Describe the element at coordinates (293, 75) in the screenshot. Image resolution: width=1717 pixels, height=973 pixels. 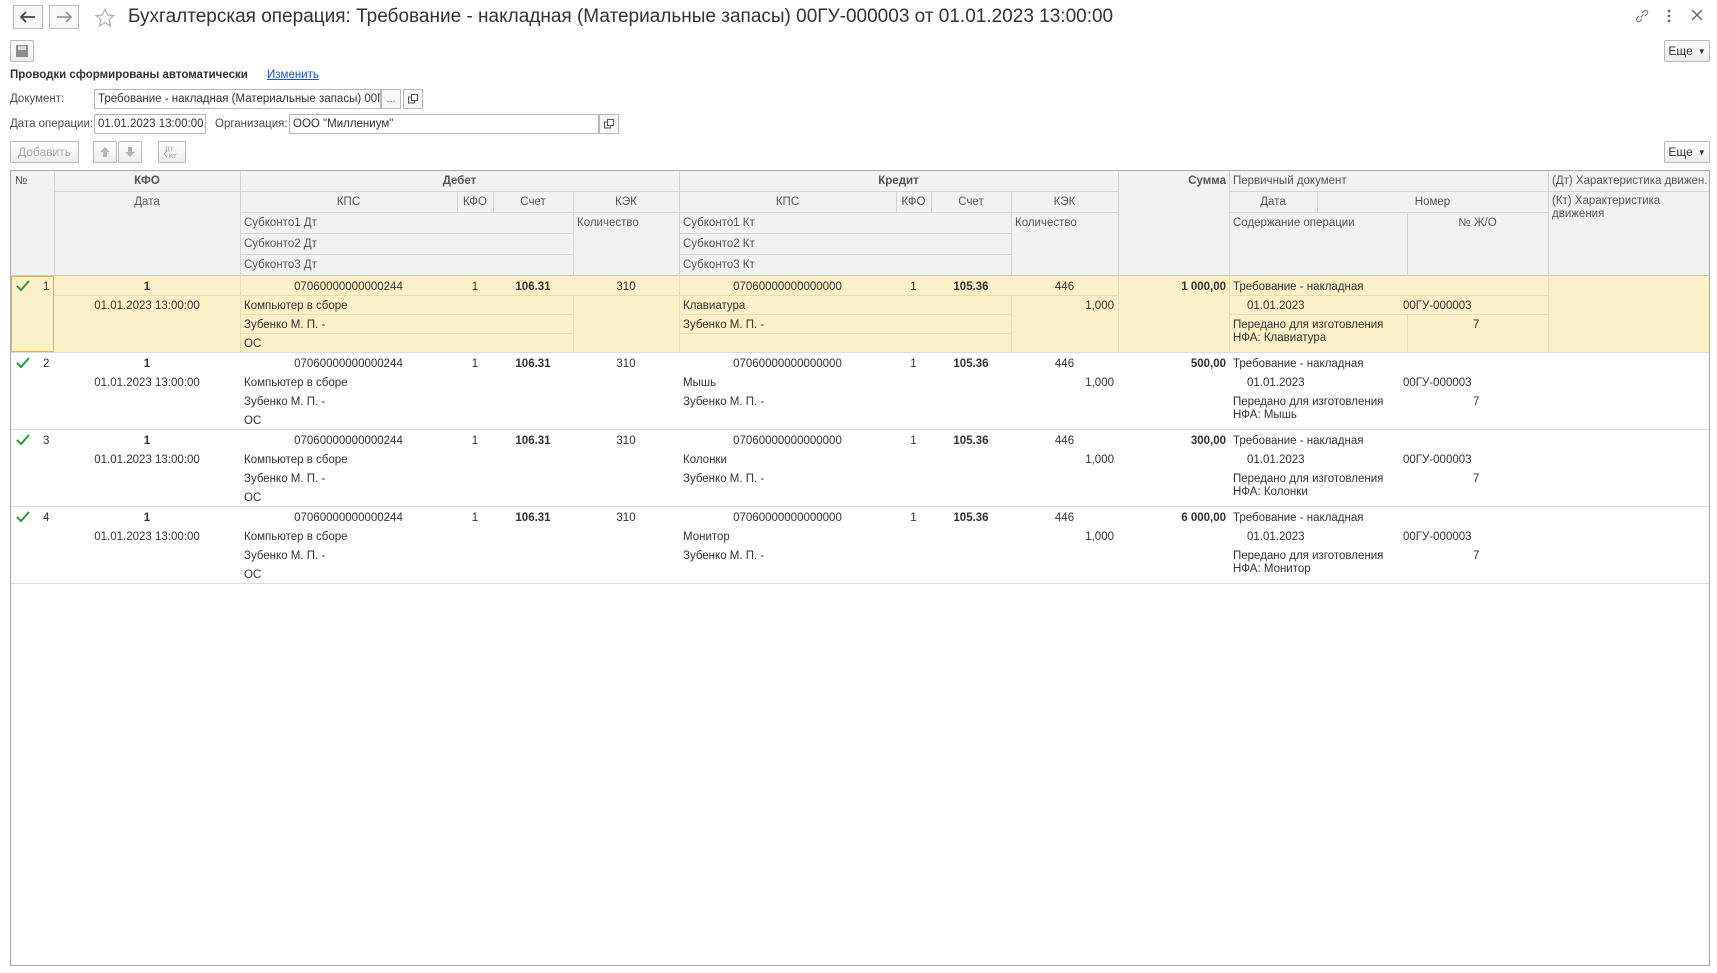
I see `change-link: Изменить` at that location.